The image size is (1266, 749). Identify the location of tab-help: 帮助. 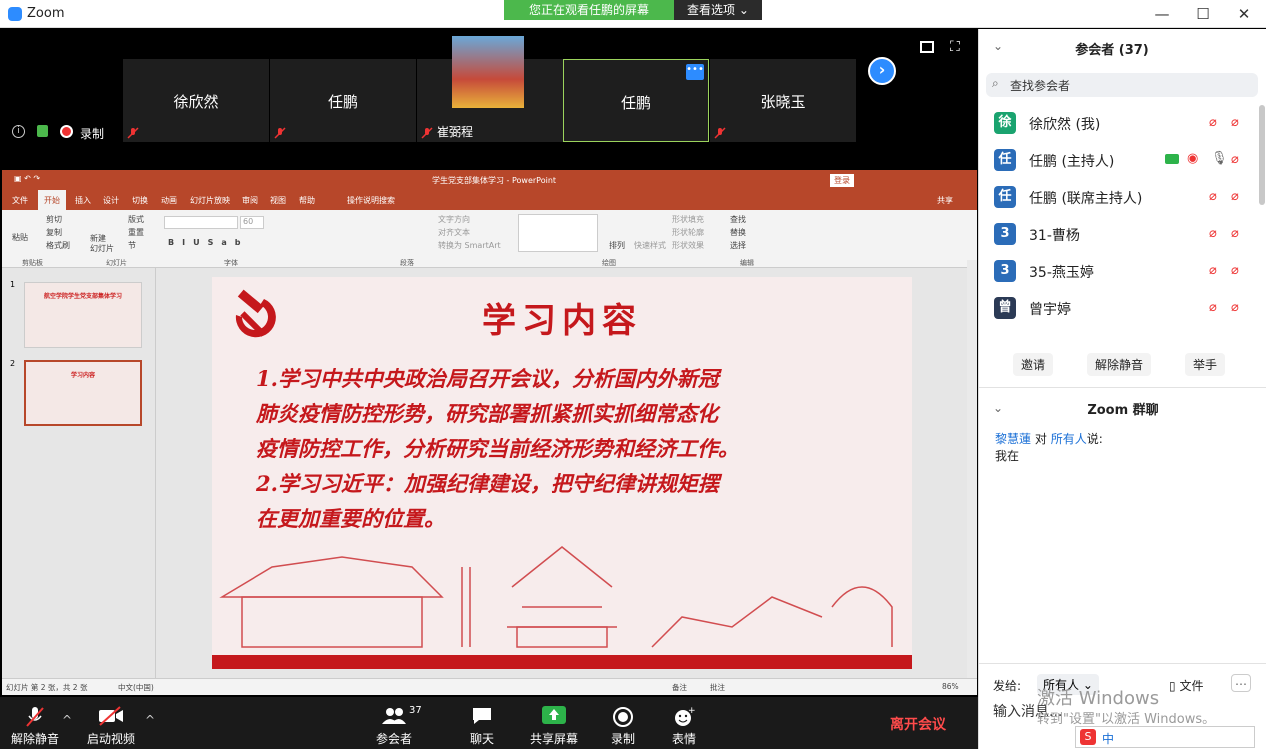
(307, 200).